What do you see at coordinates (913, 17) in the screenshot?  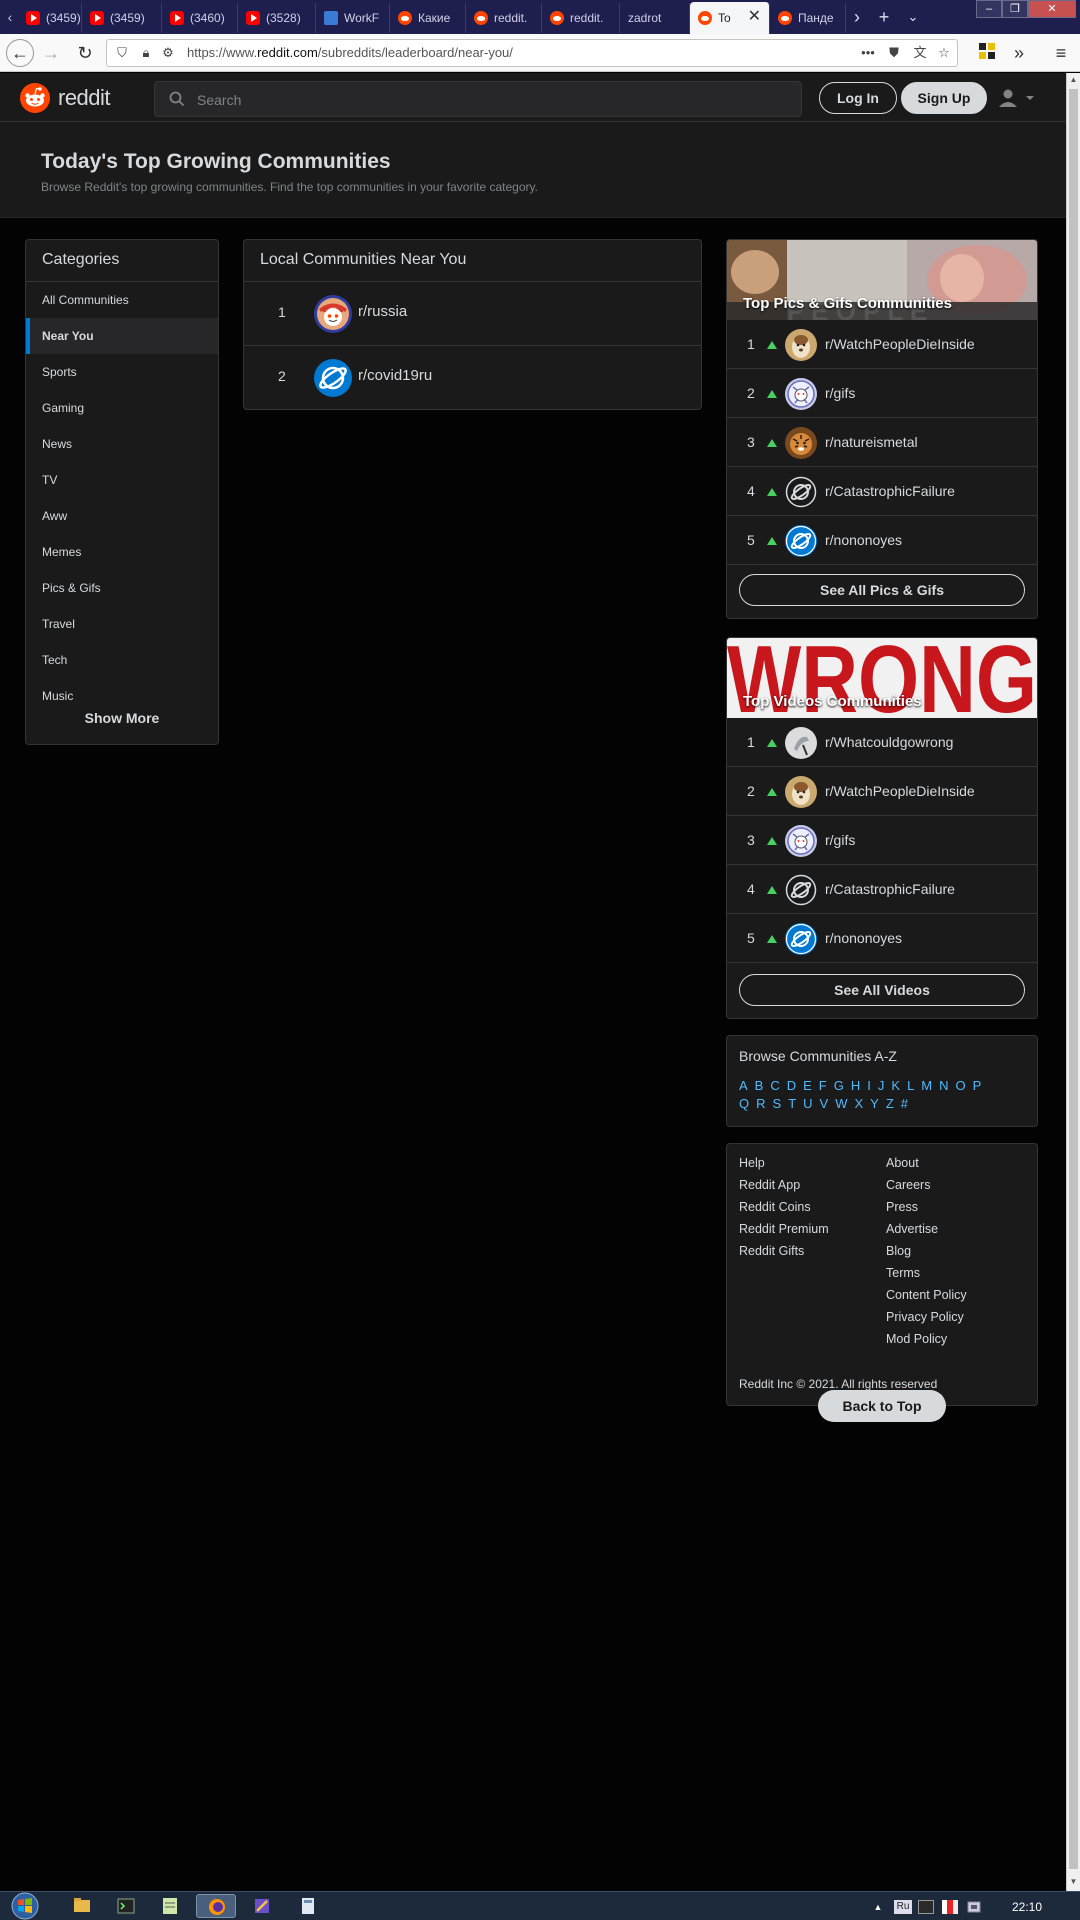 I see `tab-list-chevron-icon: ⌄` at bounding box center [913, 17].